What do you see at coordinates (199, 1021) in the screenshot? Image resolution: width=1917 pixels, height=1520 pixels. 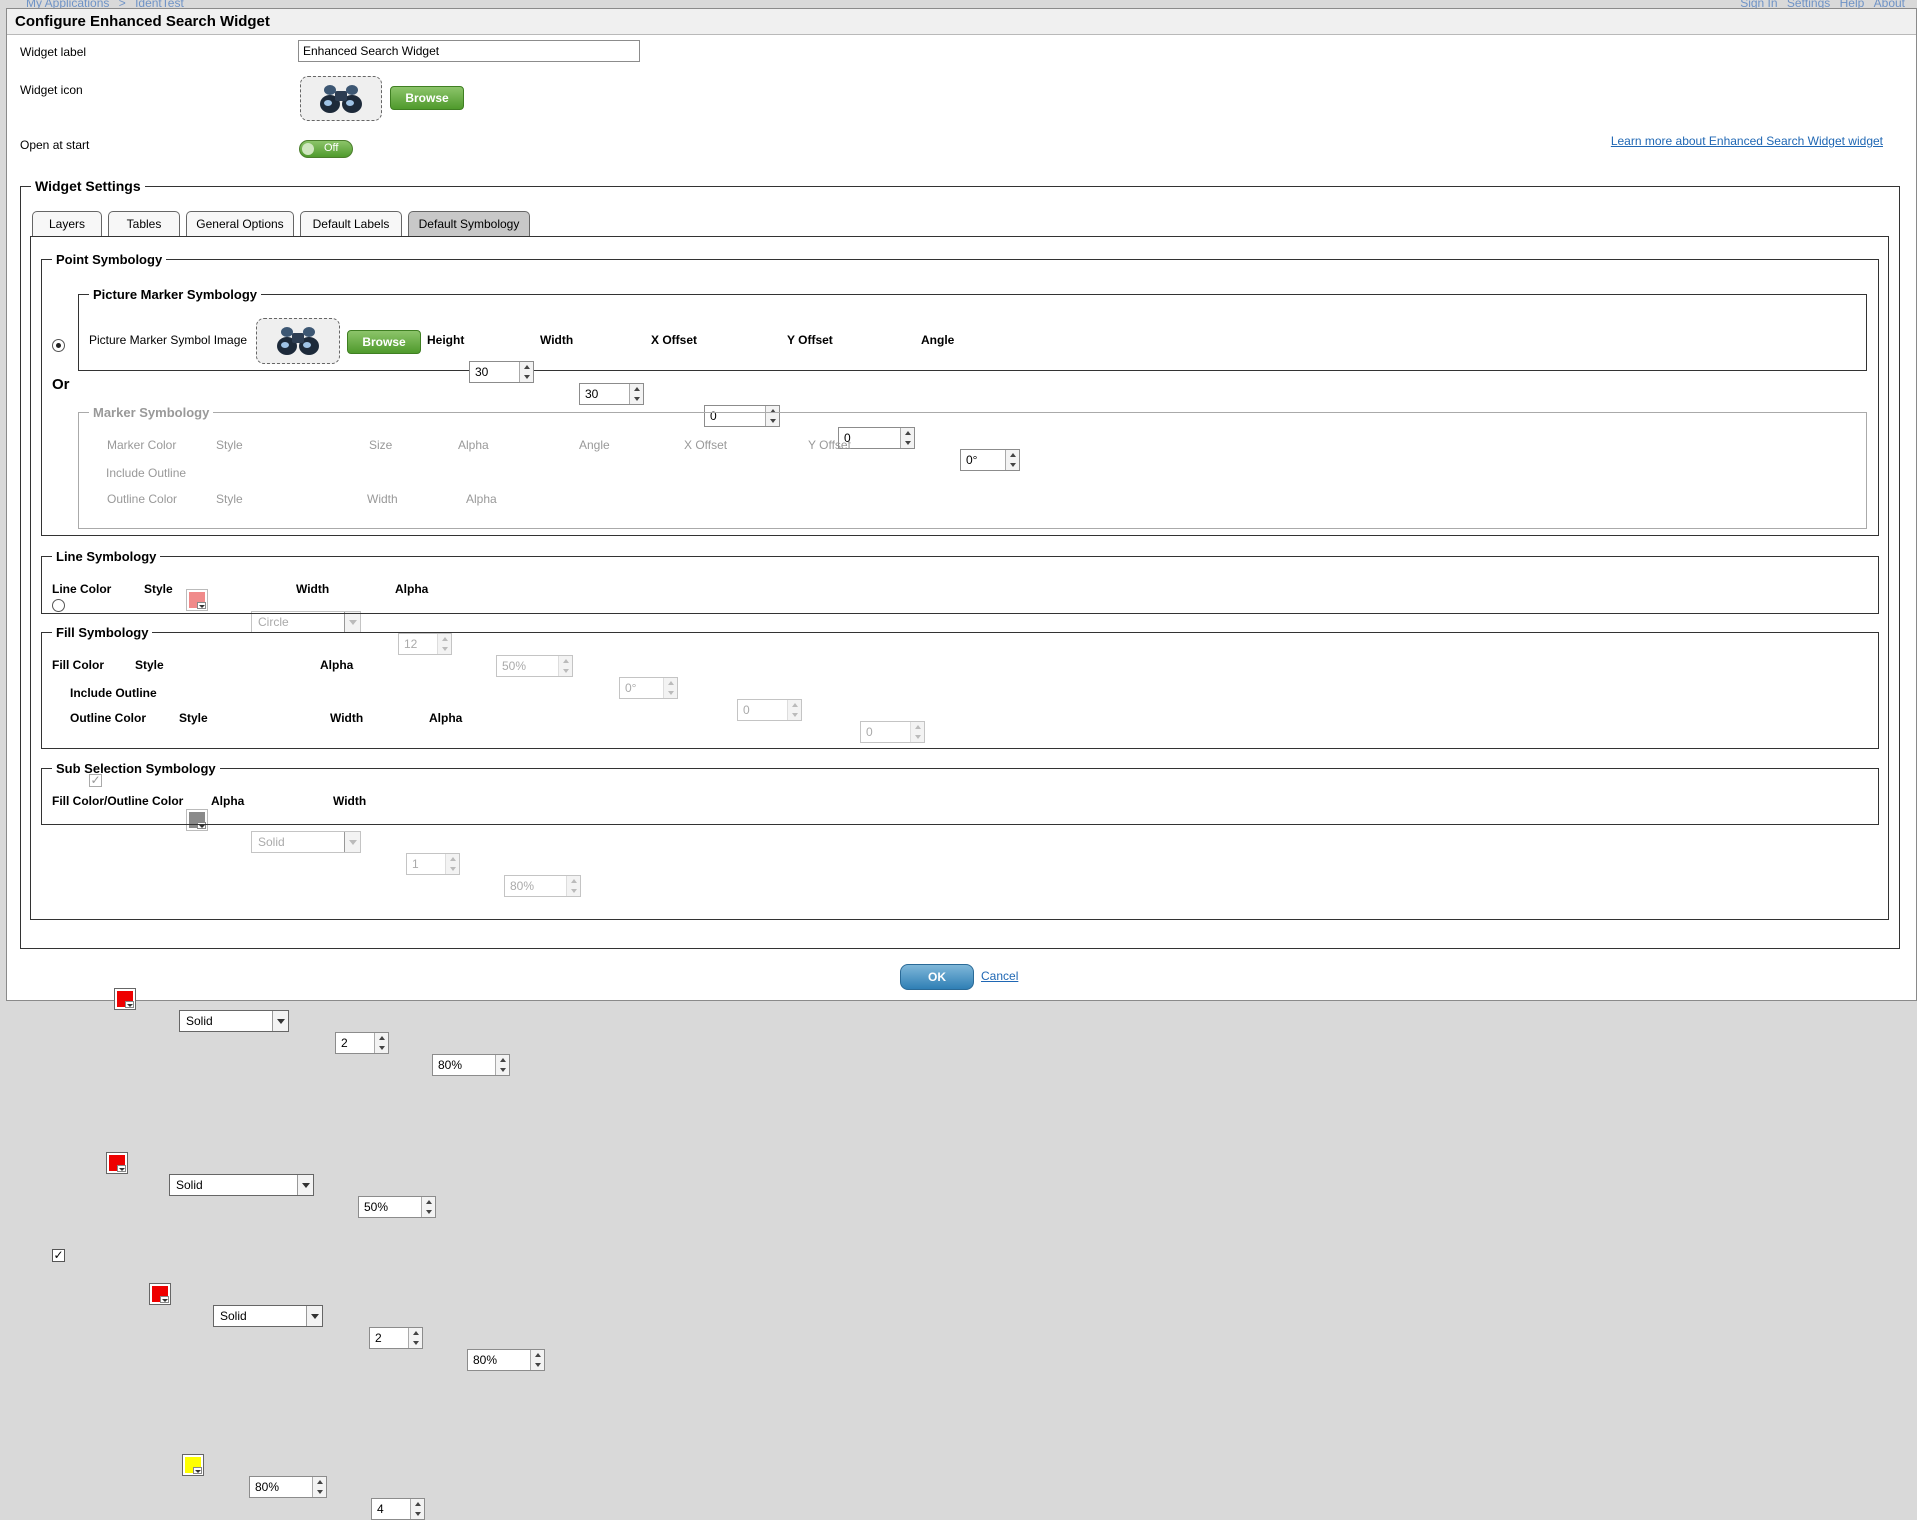 I see `line-style-value: Solid` at bounding box center [199, 1021].